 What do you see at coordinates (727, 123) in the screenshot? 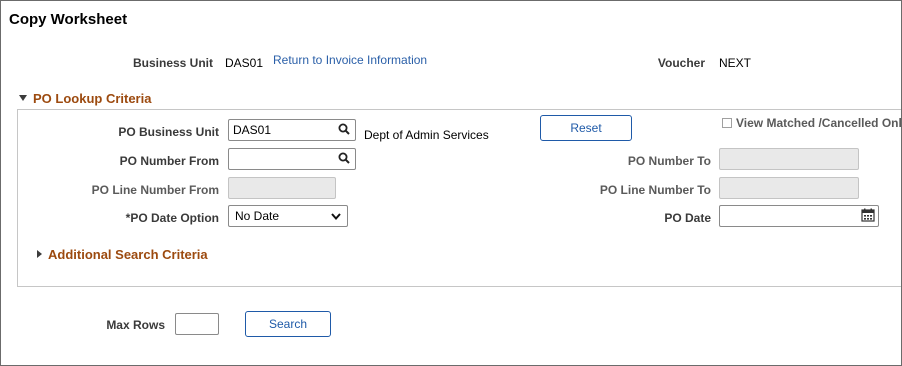
I see `view-matched-checkbox` at bounding box center [727, 123].